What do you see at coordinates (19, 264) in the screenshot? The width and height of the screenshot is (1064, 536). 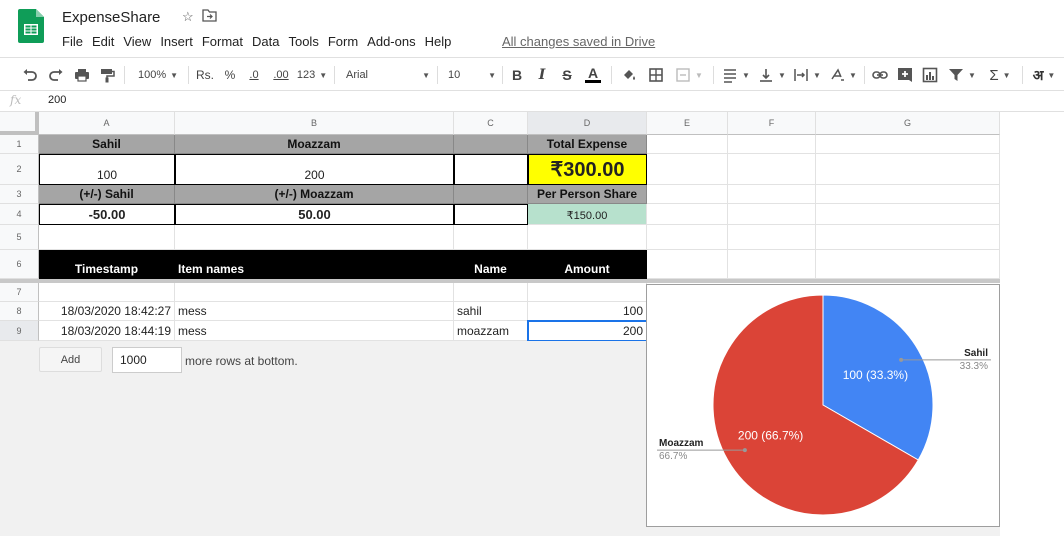 I see `row-header-6: 6` at bounding box center [19, 264].